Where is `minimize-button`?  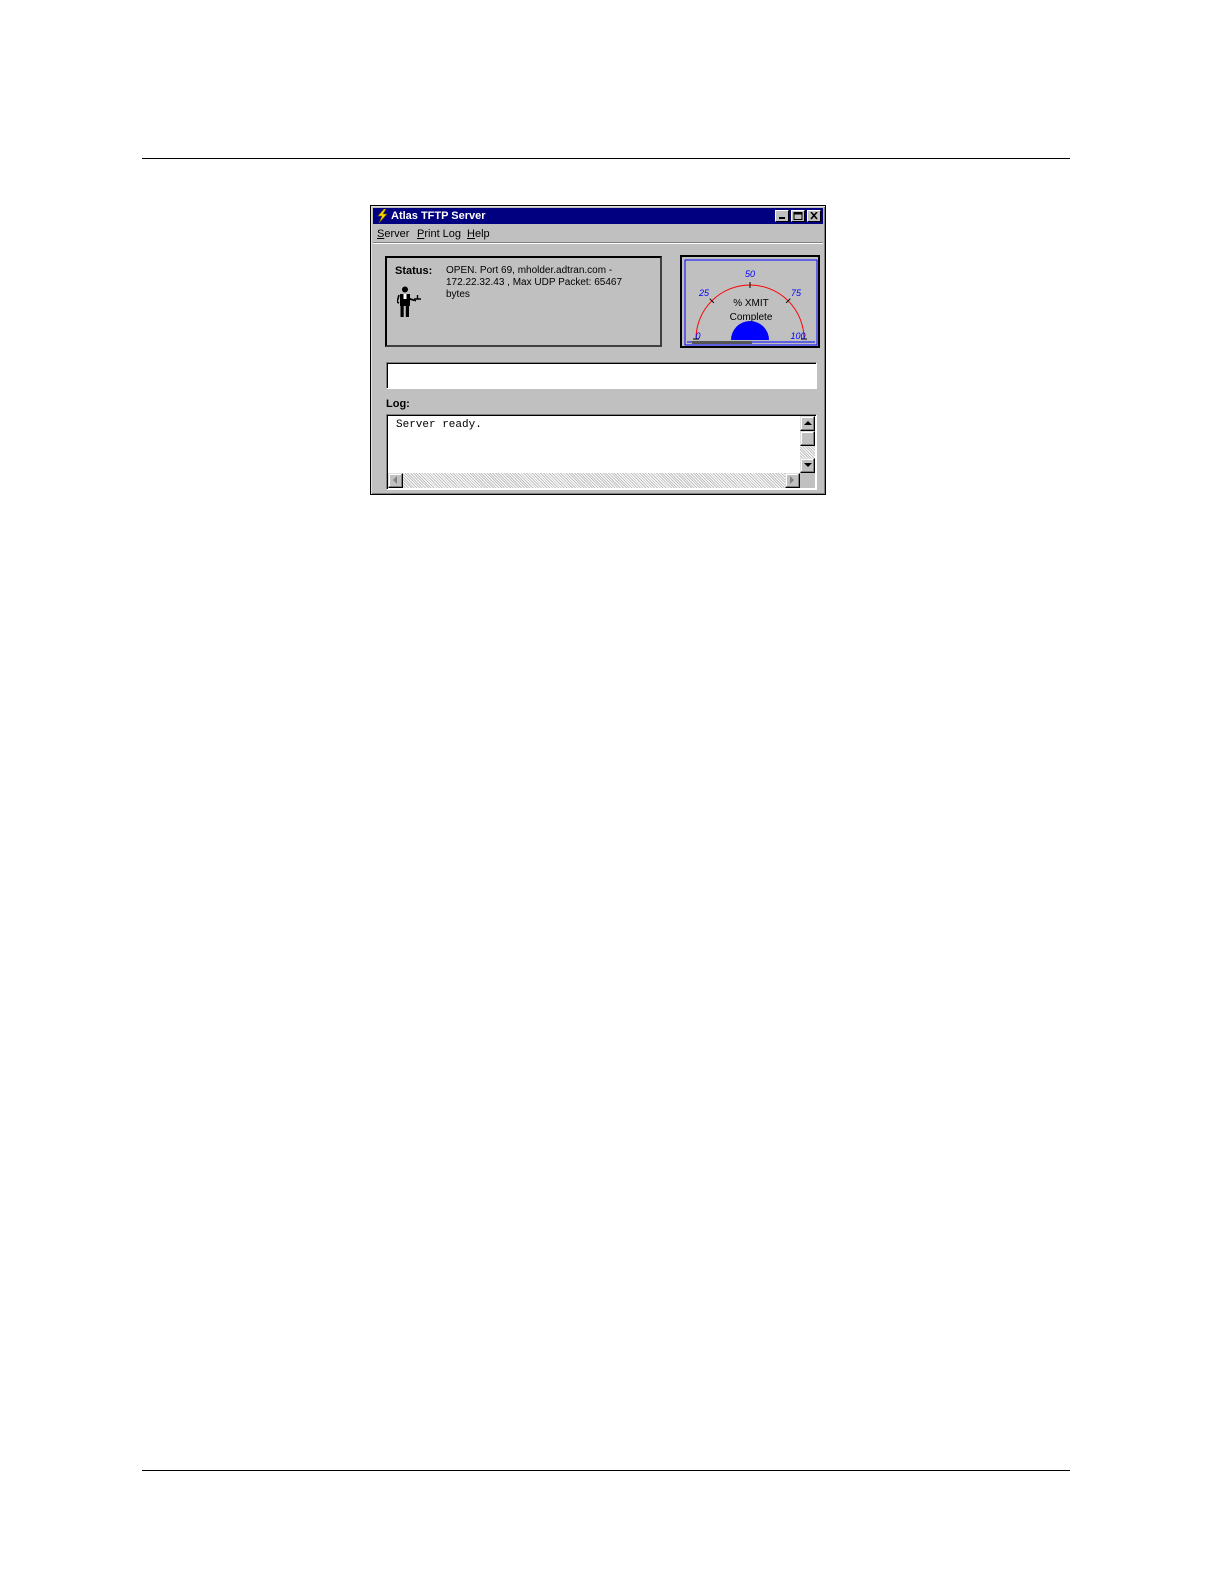
minimize-button is located at coordinates (782, 216).